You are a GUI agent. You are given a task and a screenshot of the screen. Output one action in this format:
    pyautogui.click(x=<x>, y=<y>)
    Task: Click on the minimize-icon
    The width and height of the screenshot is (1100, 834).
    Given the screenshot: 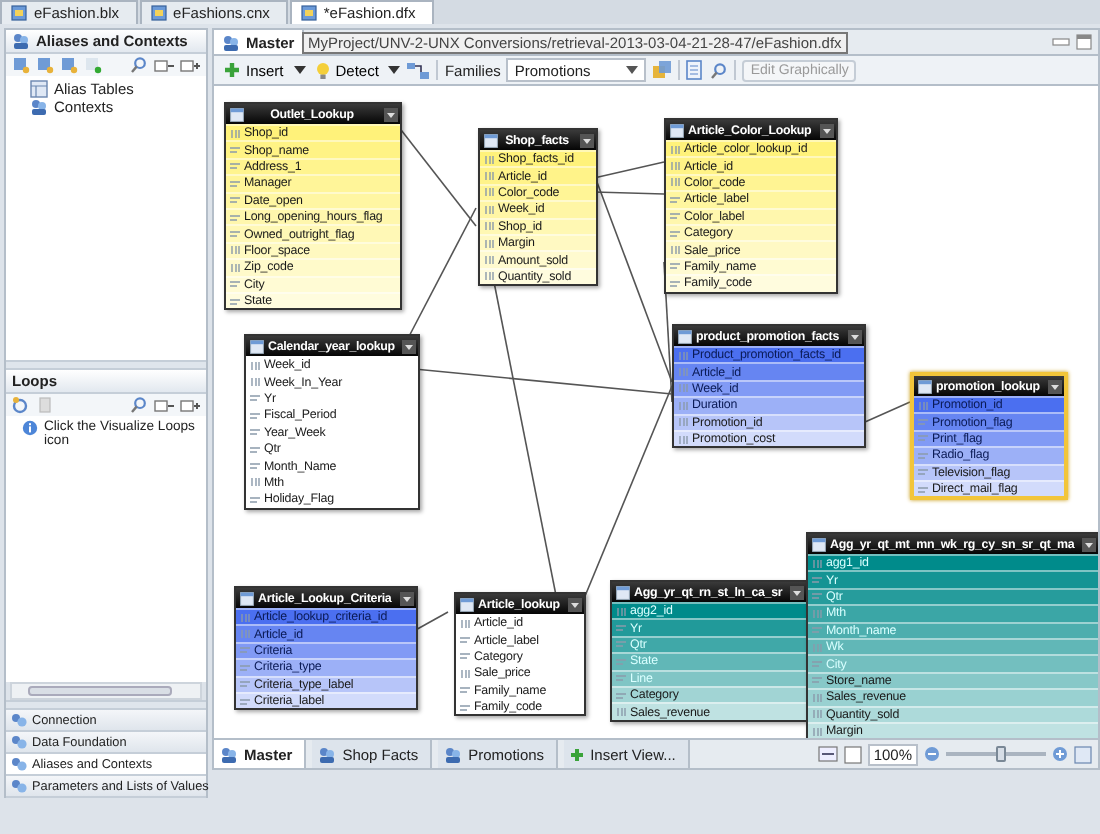 What is the action you would take?
    pyautogui.click(x=1061, y=42)
    